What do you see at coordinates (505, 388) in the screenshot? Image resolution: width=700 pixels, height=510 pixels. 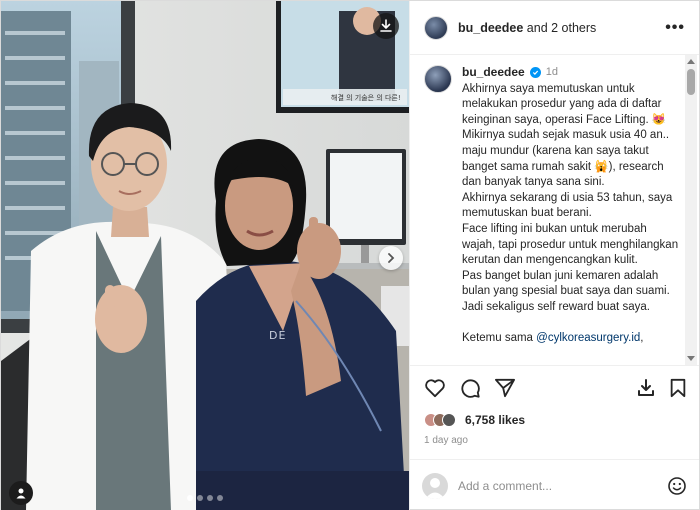 I see `share-icon` at bounding box center [505, 388].